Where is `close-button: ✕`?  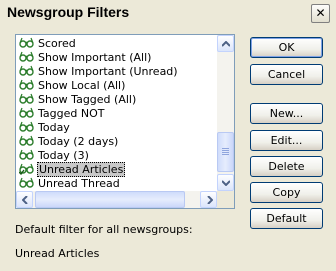 close-button: ✕ is located at coordinates (320, 13).